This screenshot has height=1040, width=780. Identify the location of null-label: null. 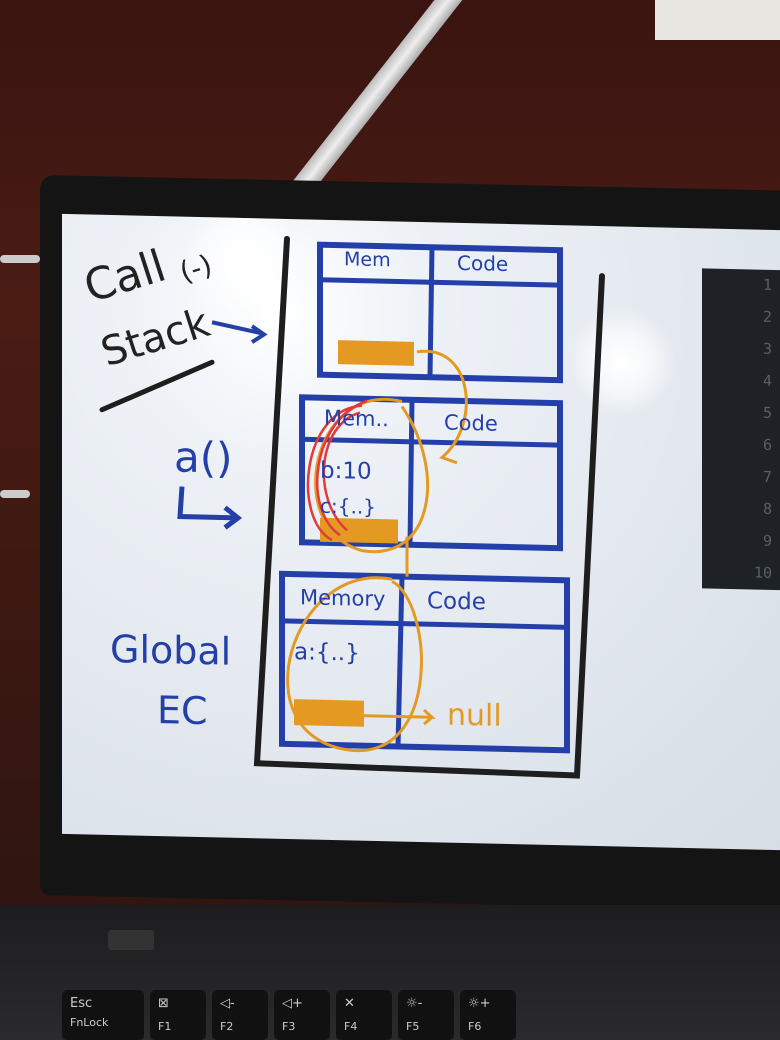
(474, 715).